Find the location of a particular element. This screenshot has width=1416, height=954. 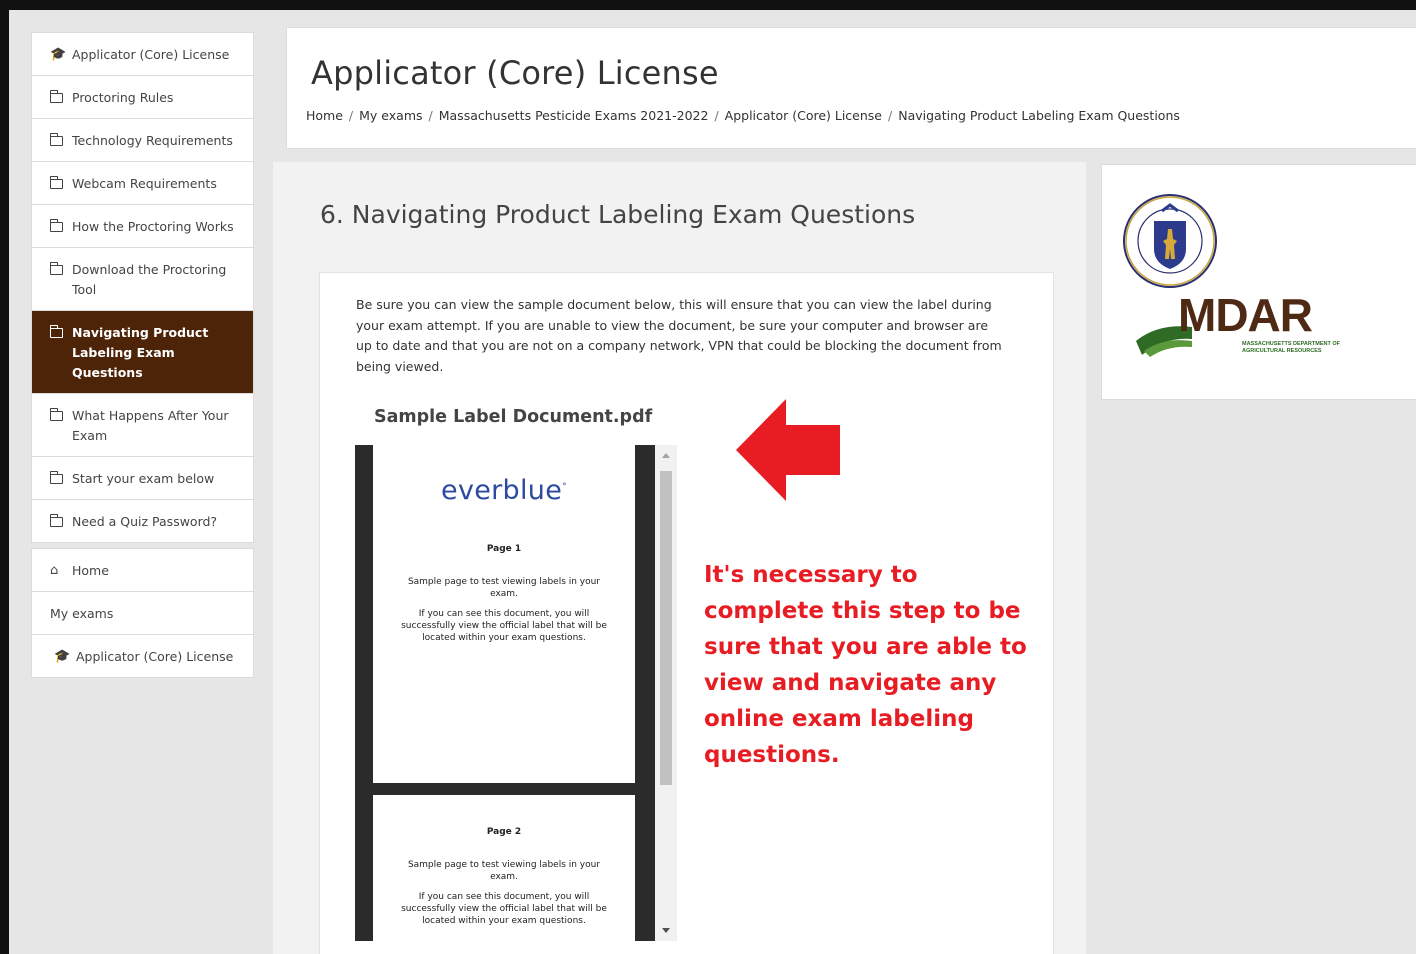

sidebar-item-after-exam: What Happens After Your Exam is located at coordinates (142, 425).